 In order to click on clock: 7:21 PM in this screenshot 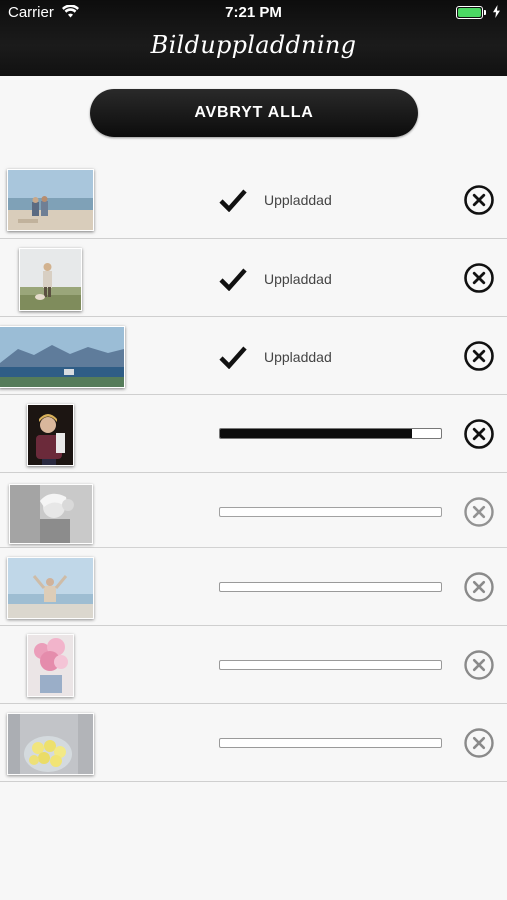, I will do `click(253, 12)`.